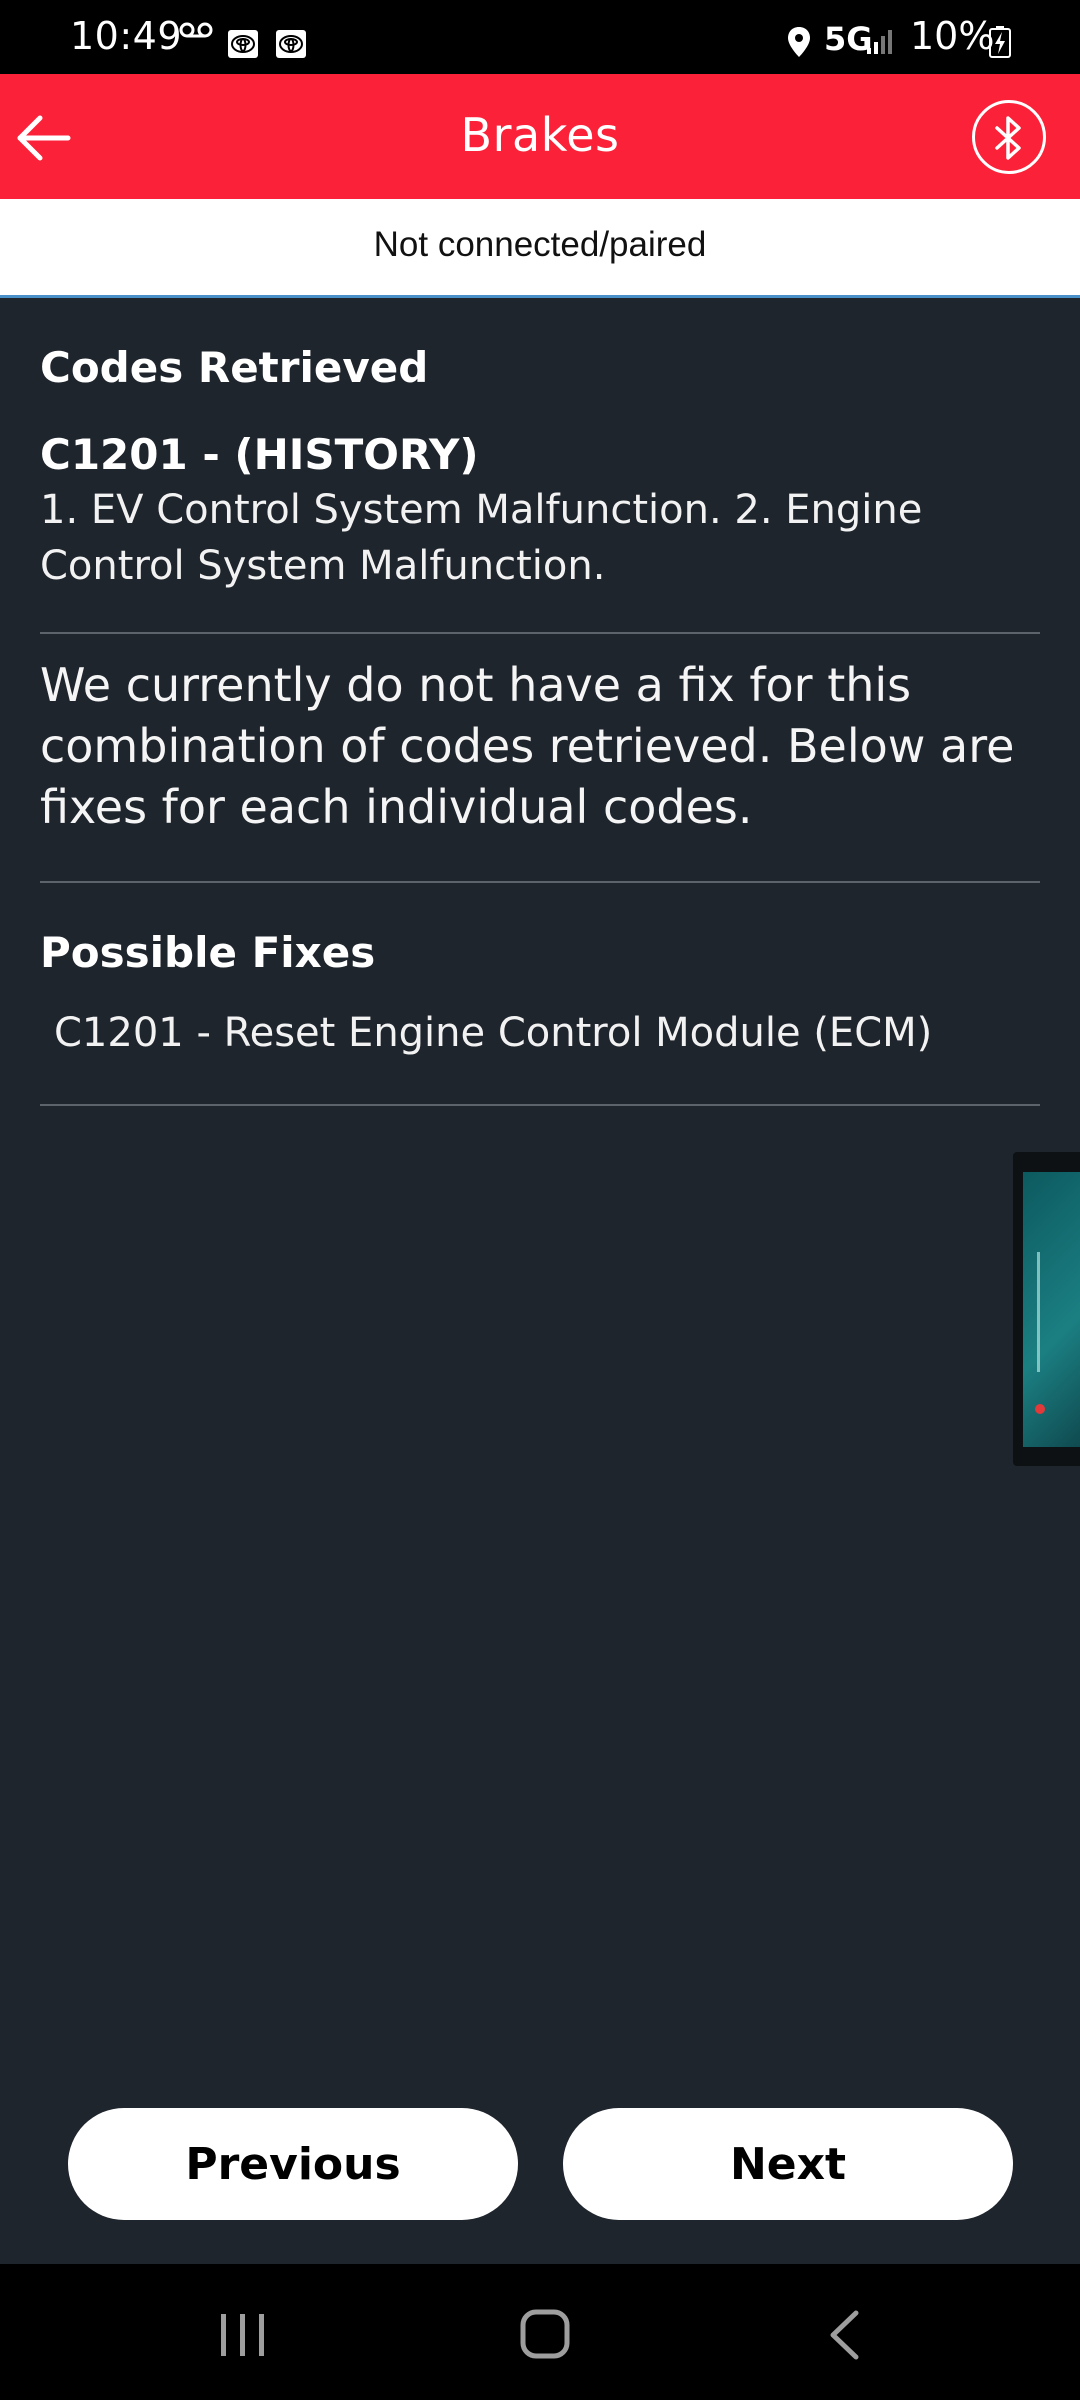 This screenshot has height=2400, width=1080. Describe the element at coordinates (1038, 1312) in the screenshot. I see `video-slider` at that location.